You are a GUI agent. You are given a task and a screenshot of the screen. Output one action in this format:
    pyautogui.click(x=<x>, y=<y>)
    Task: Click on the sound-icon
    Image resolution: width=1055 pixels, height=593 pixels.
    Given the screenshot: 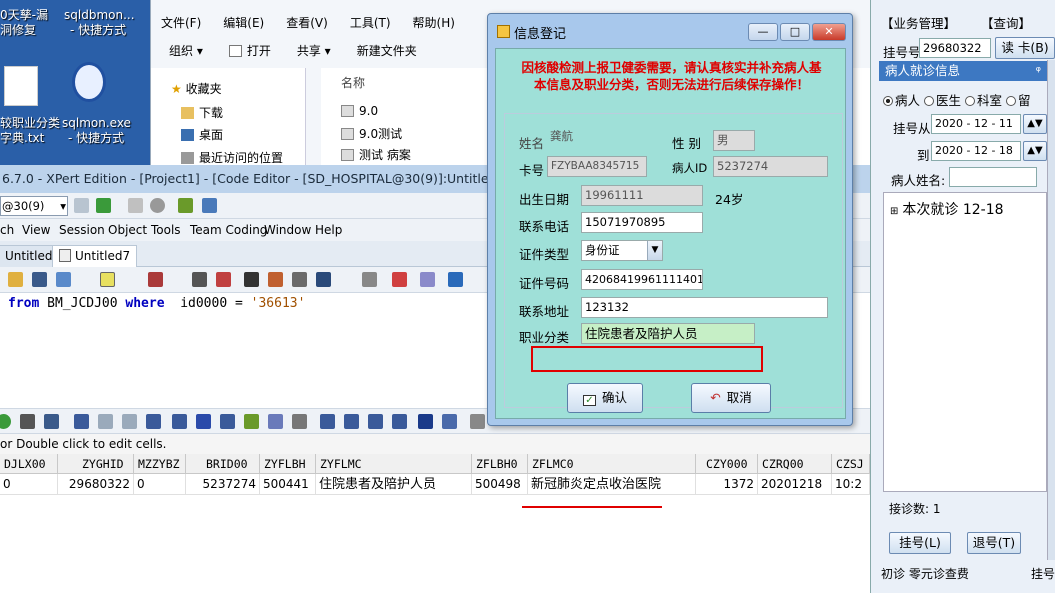 What is the action you would take?
    pyautogui.click(x=369, y=279)
    